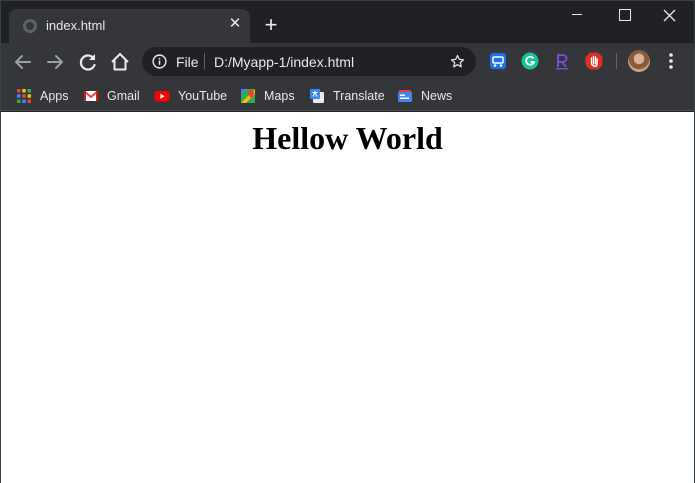 This screenshot has height=483, width=695. Describe the element at coordinates (347, 22) in the screenshot. I see `tab-strip: index.html ✕ +` at that location.